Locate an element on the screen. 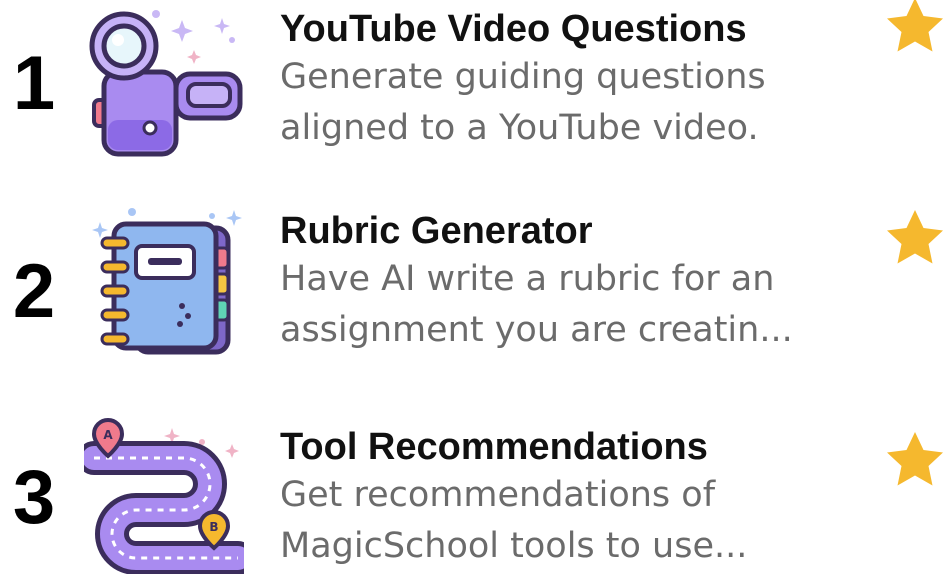 Image resolution: width=947 pixels, height=580 pixels. tool-description-line: Get recommendations of is located at coordinates (498, 495).